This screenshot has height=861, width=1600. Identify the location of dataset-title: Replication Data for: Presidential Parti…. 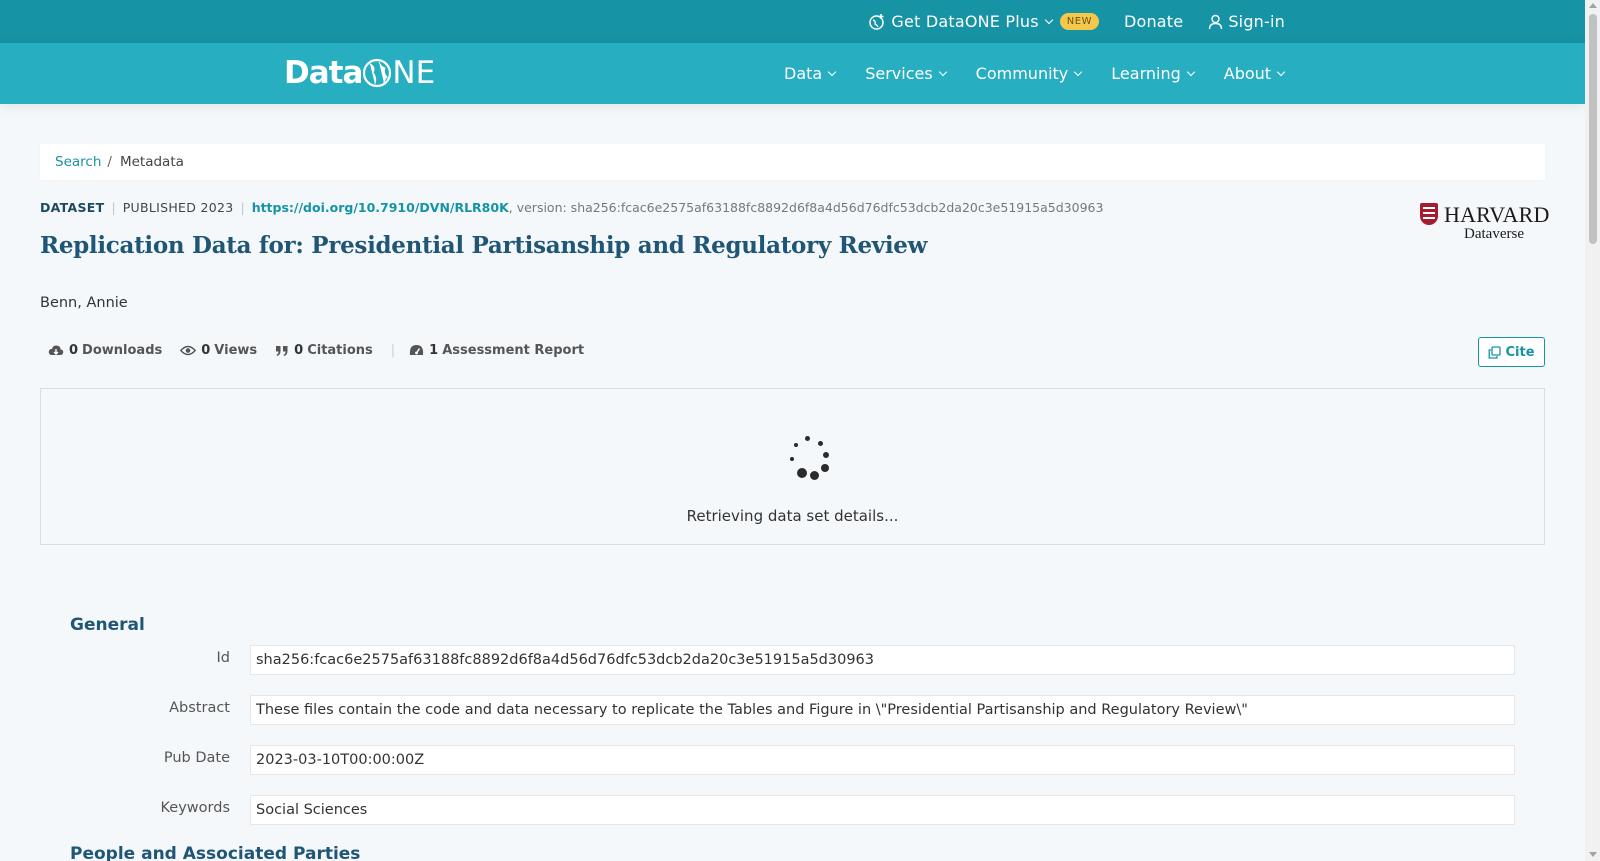
(484, 245).